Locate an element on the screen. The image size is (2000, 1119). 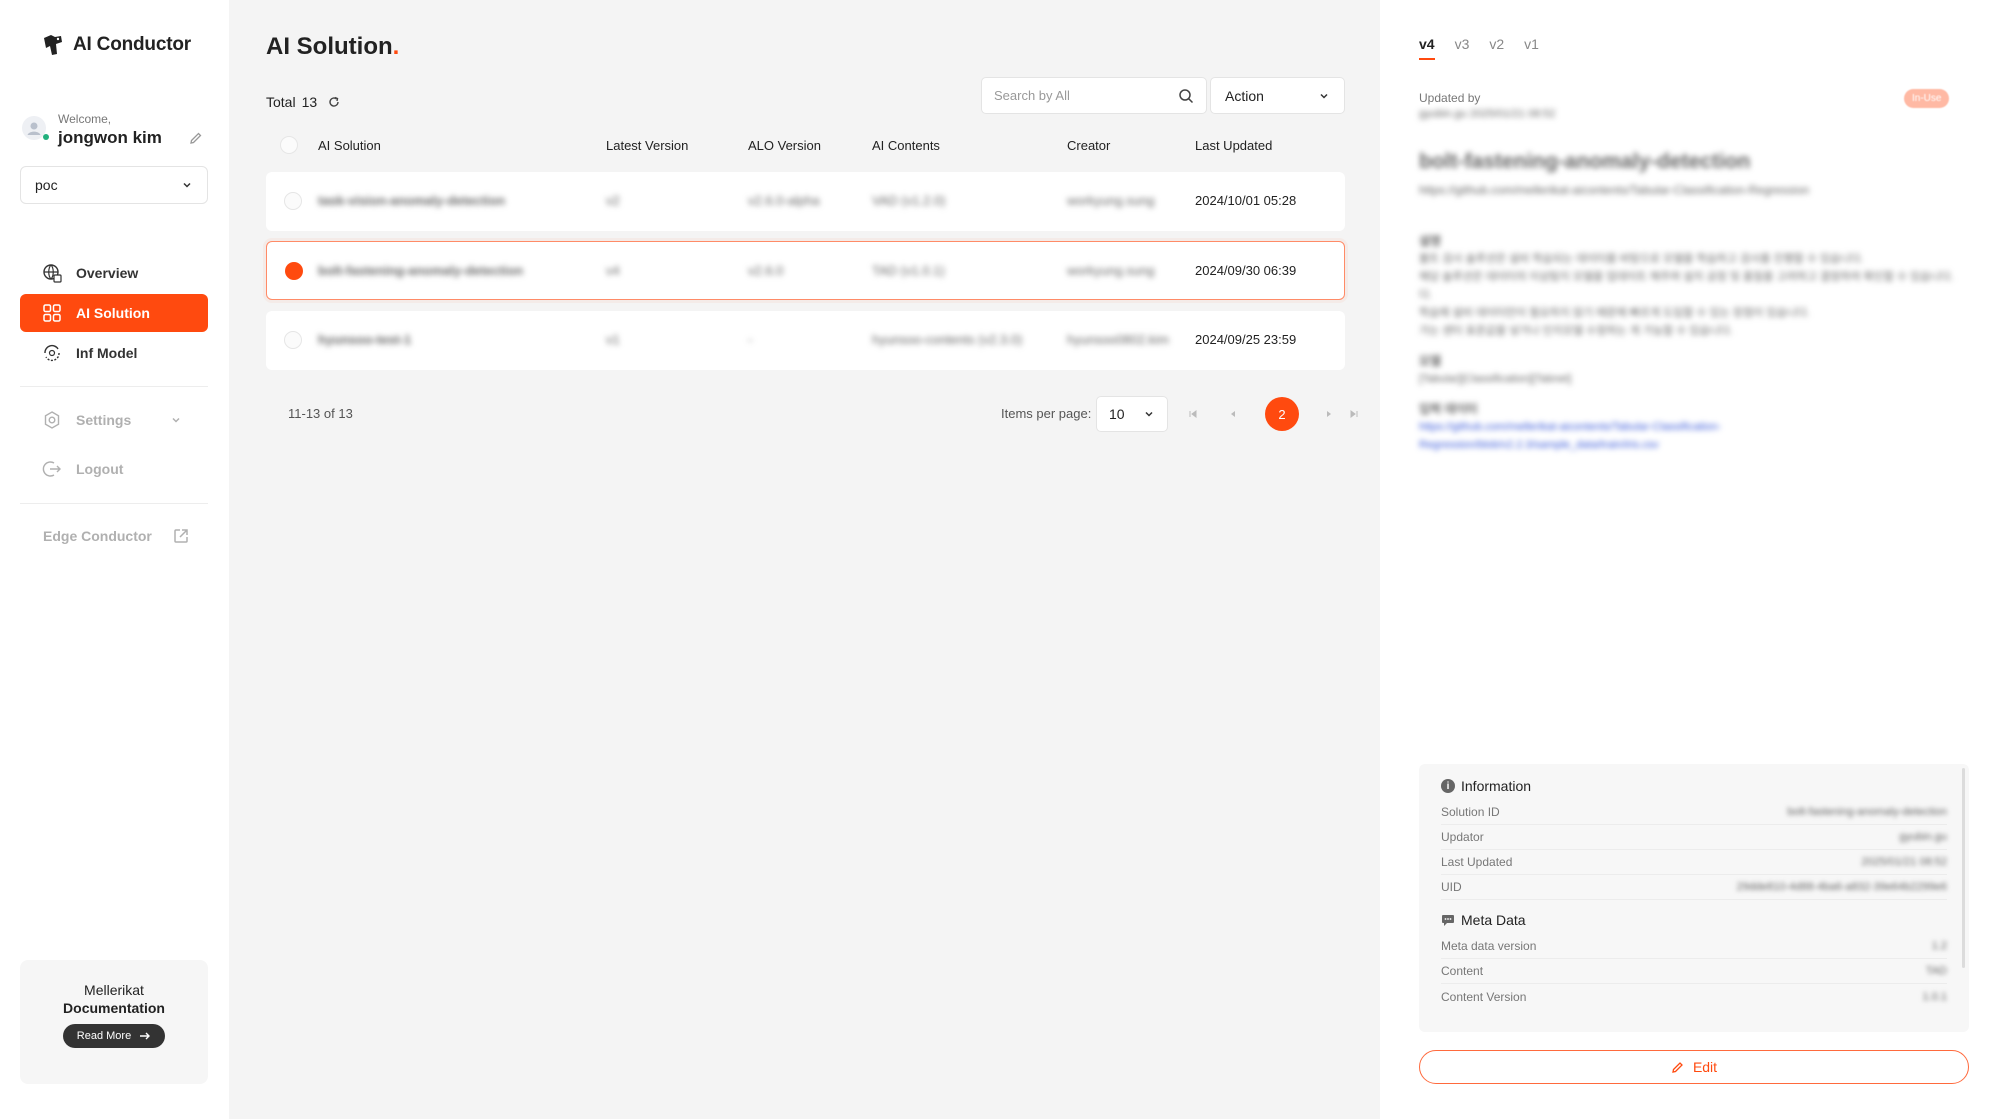
column-header: ALO Version is located at coordinates (784, 145).